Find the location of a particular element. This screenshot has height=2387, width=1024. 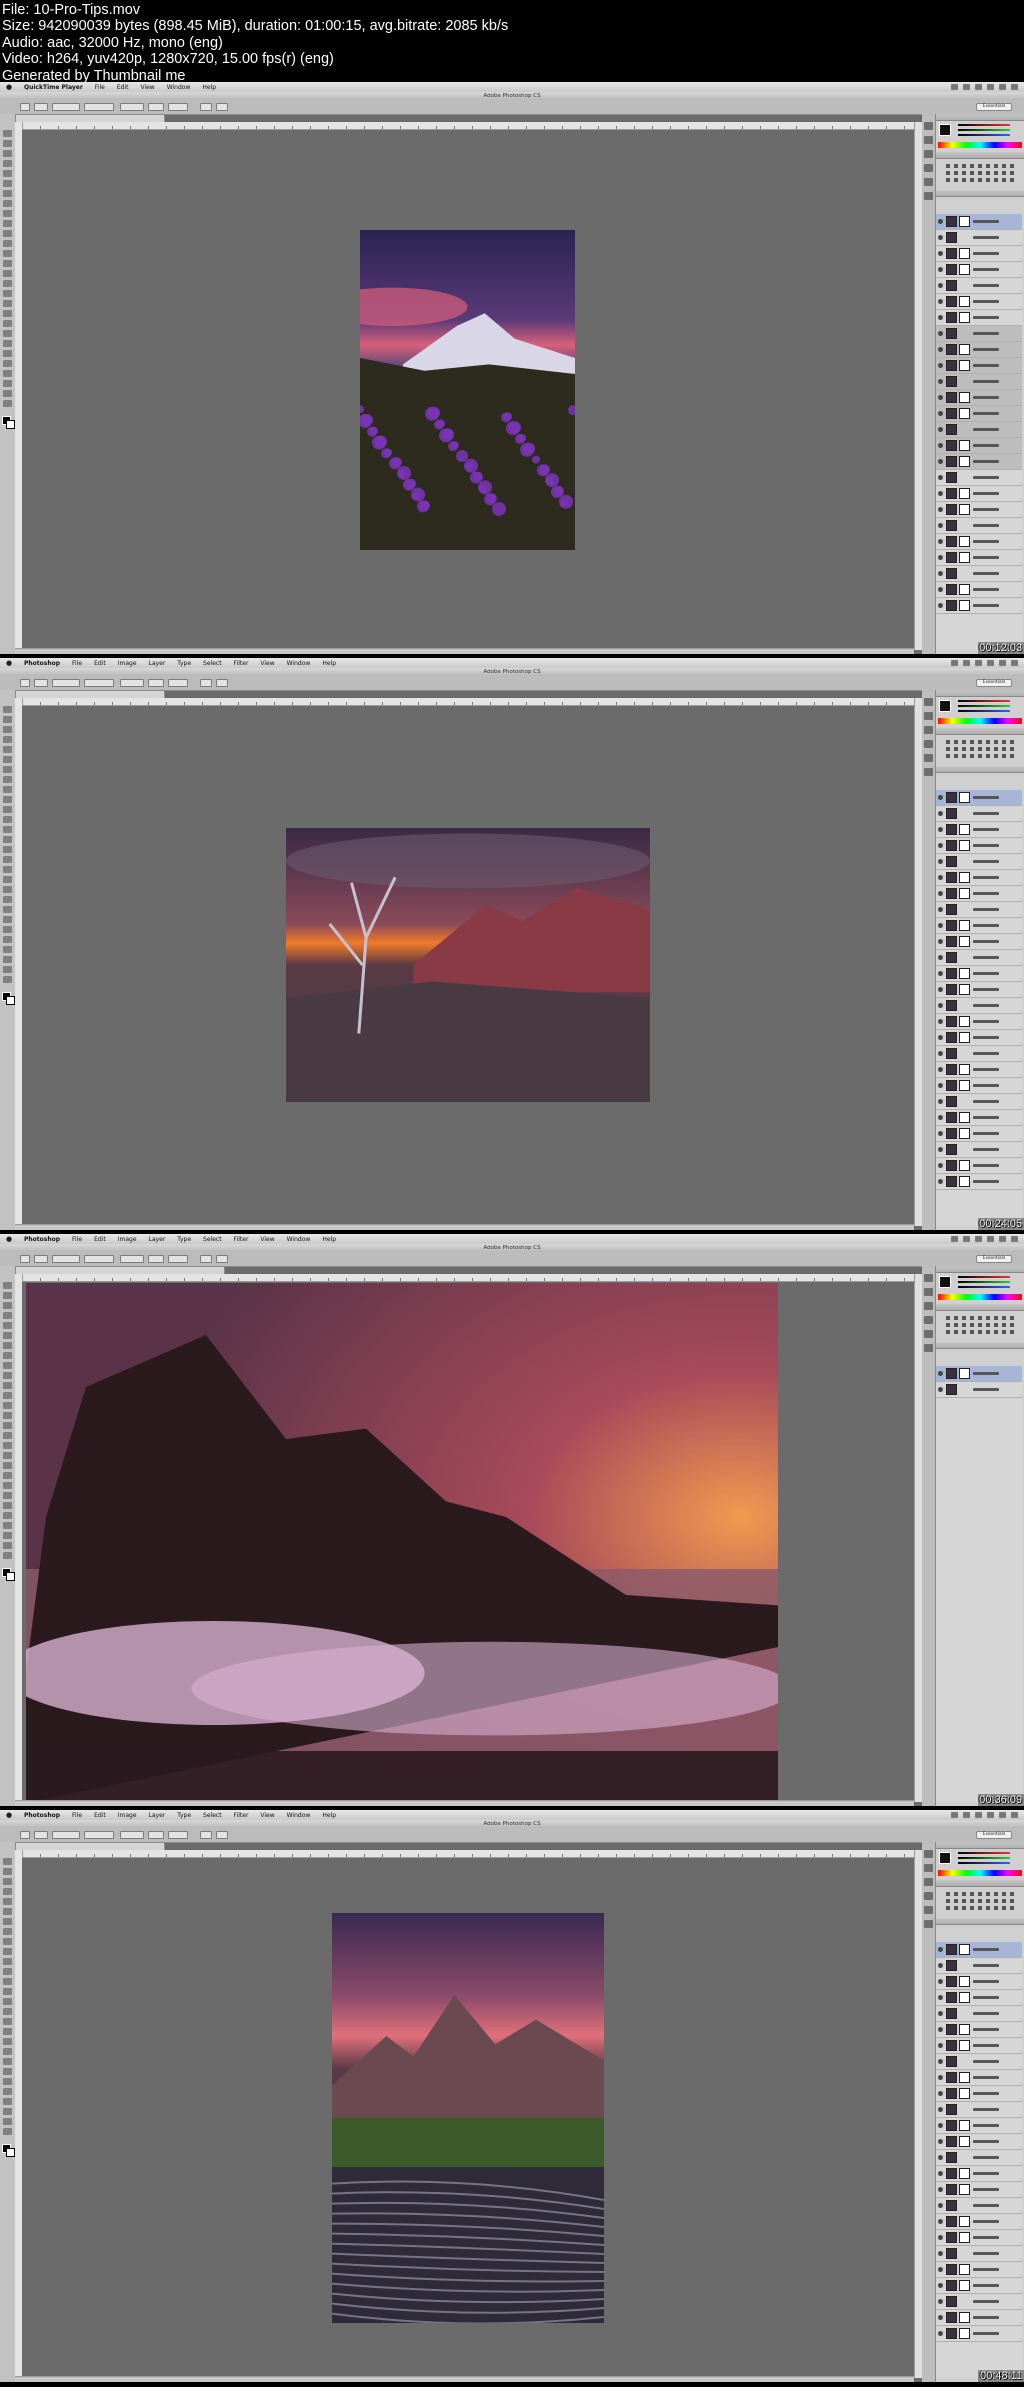

adjustments-panel-header is located at coordinates (980, 731).